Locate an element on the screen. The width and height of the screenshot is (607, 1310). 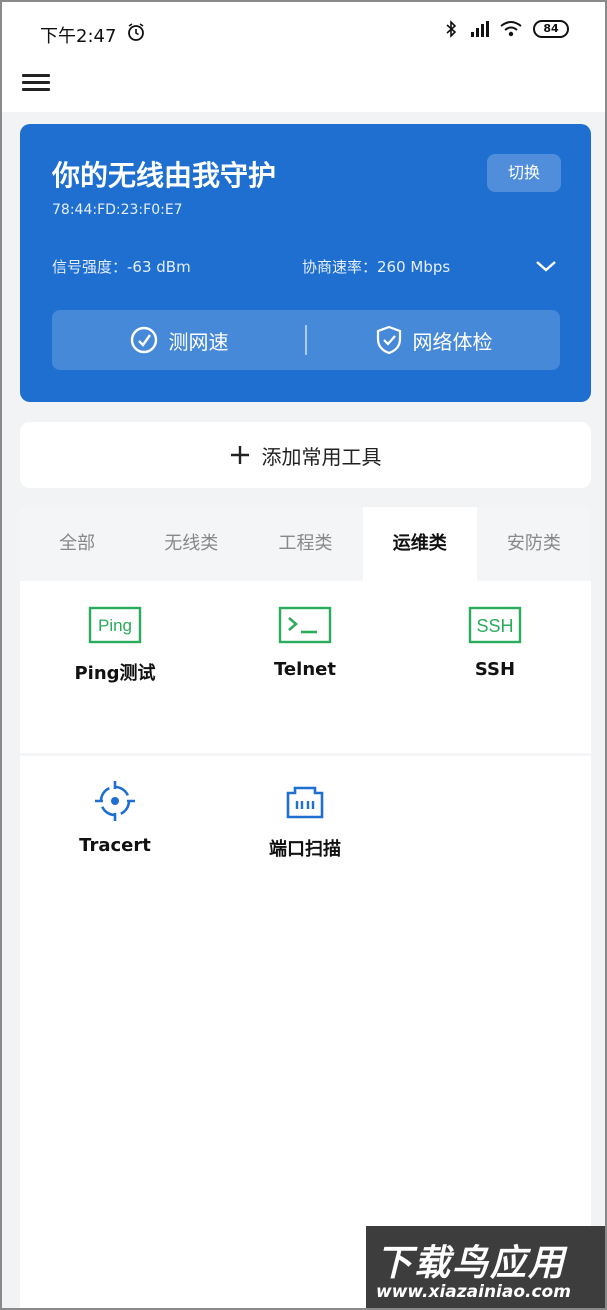
menu-icon is located at coordinates (36, 83).